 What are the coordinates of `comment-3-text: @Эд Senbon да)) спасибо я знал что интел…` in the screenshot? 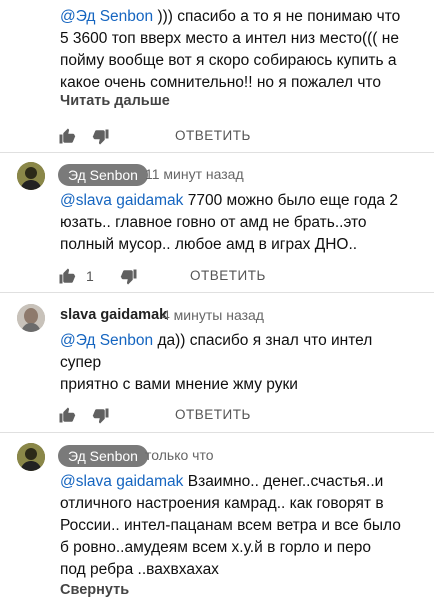 It's located at (216, 362).